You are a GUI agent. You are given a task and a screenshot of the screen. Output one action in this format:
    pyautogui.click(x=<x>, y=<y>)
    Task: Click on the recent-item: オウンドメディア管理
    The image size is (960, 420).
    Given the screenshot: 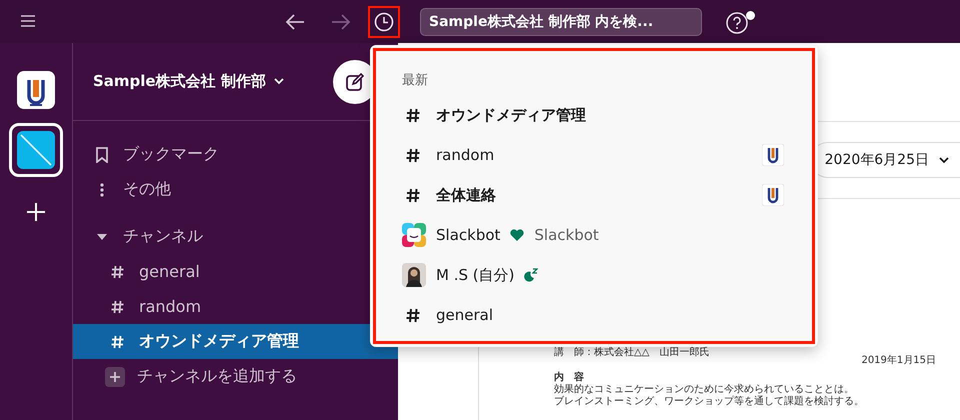 What is the action you would take?
    pyautogui.click(x=511, y=115)
    